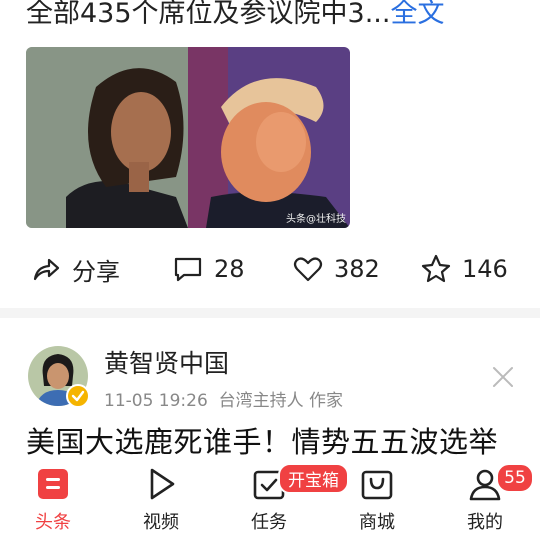 The image size is (540, 540). What do you see at coordinates (78, 396) in the screenshot?
I see `verified-badge-icon` at bounding box center [78, 396].